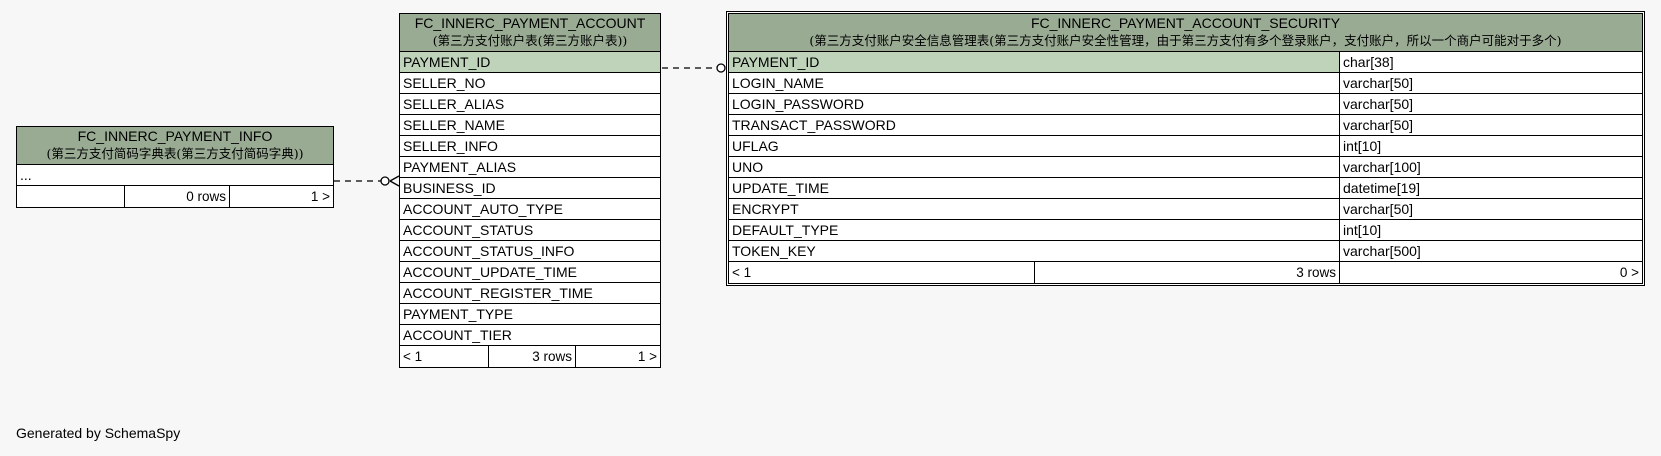  I want to click on column-name: LOGIN_PASSWORD, so click(798, 104).